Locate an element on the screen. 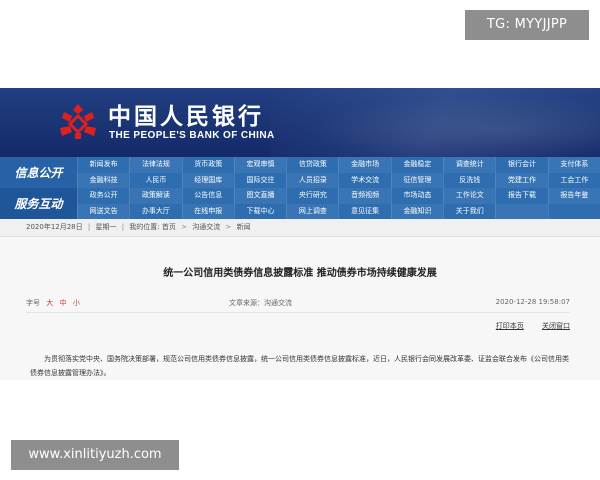 Image resolution: width=600 pixels, height=480 pixels. nav-band-info: 信息公开 is located at coordinates (38, 172).